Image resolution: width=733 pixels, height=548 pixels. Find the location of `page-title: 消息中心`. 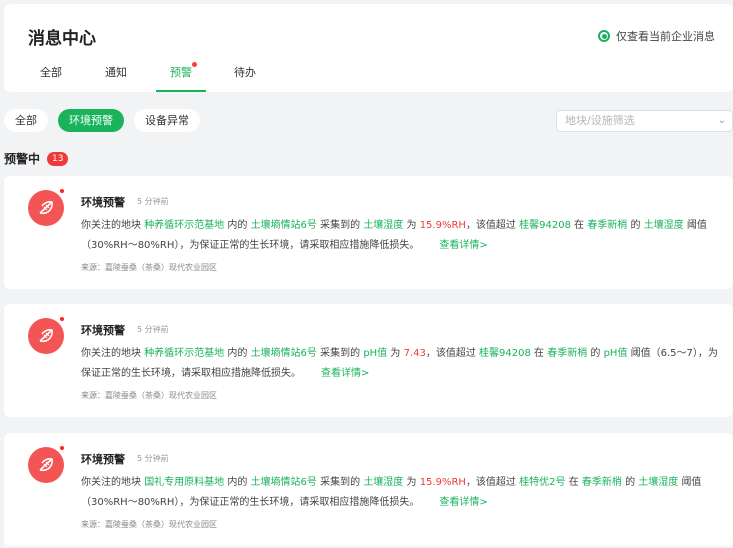

page-title: 消息中心 is located at coordinates (62, 39).